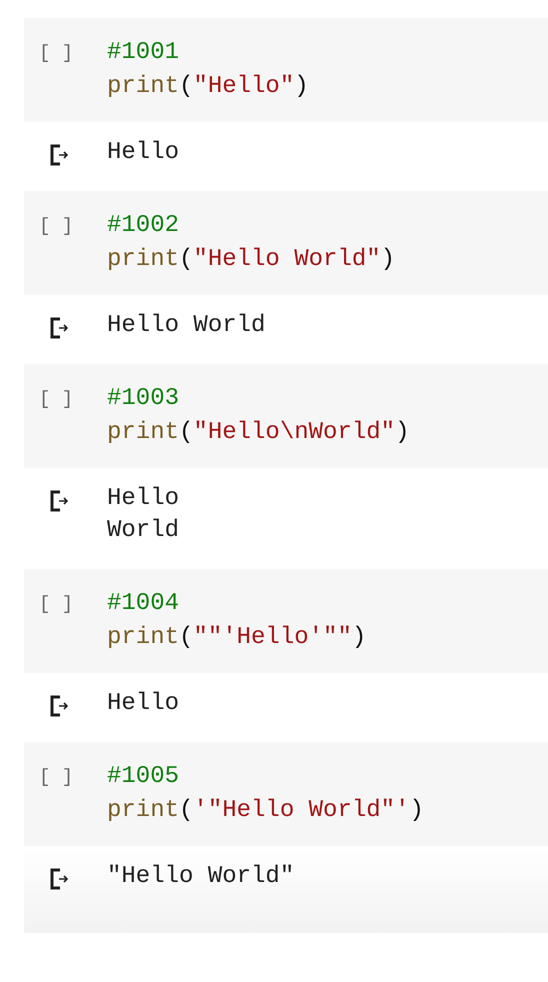  I want to click on code-cell: [ ] #1005 print('"Hello World"'), so click(286, 794).